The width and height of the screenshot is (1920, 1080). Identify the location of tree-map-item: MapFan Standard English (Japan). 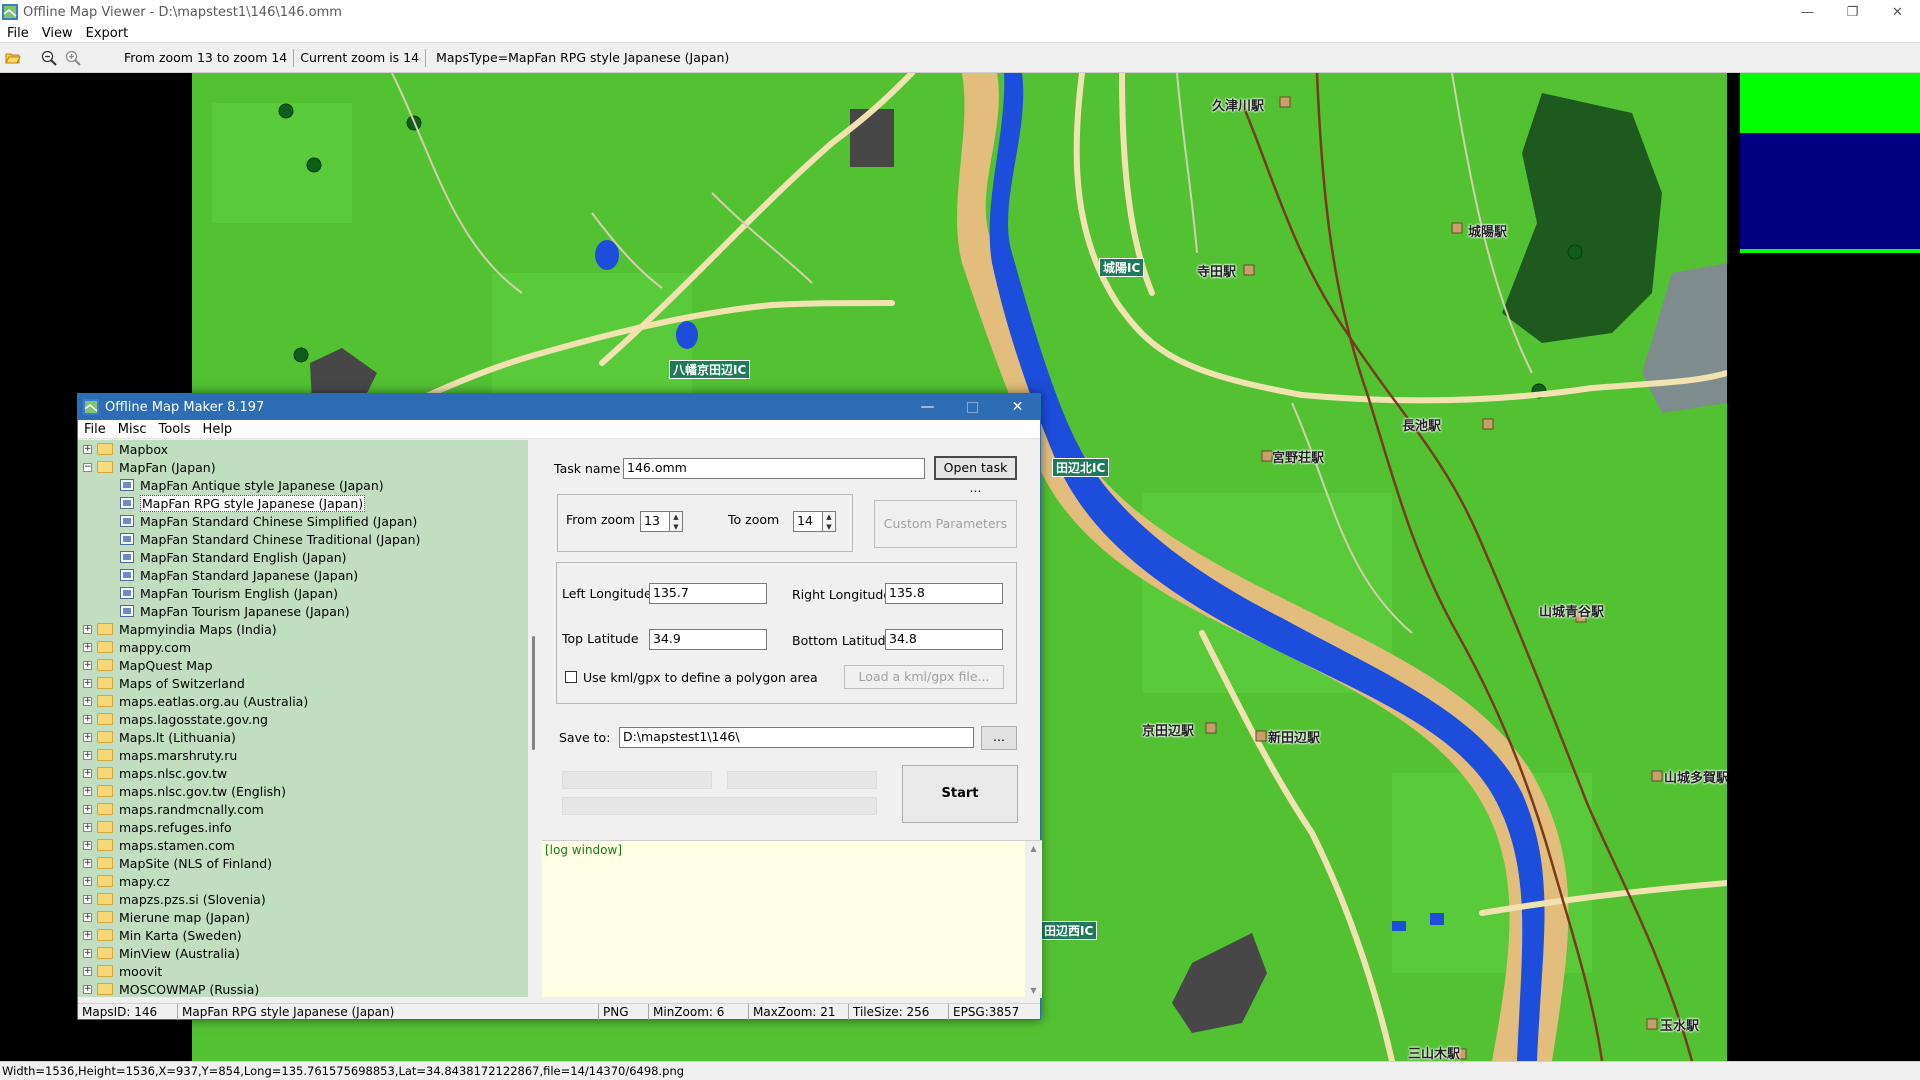
(306, 557).